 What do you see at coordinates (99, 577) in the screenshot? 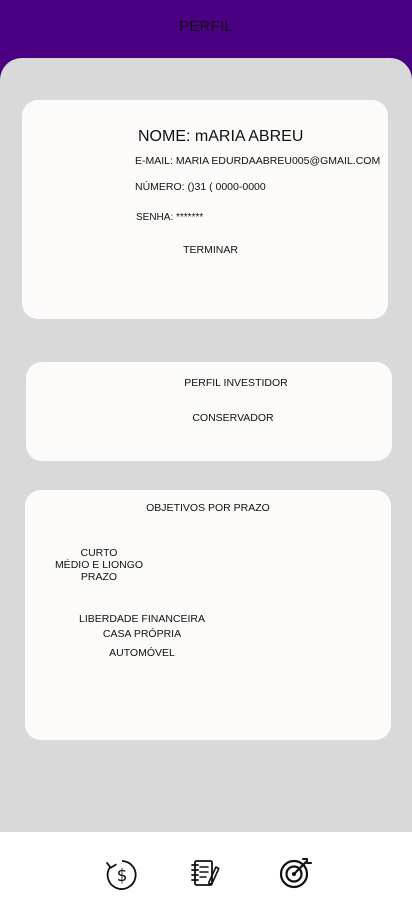
I see `goal-term: PRAZO` at bounding box center [99, 577].